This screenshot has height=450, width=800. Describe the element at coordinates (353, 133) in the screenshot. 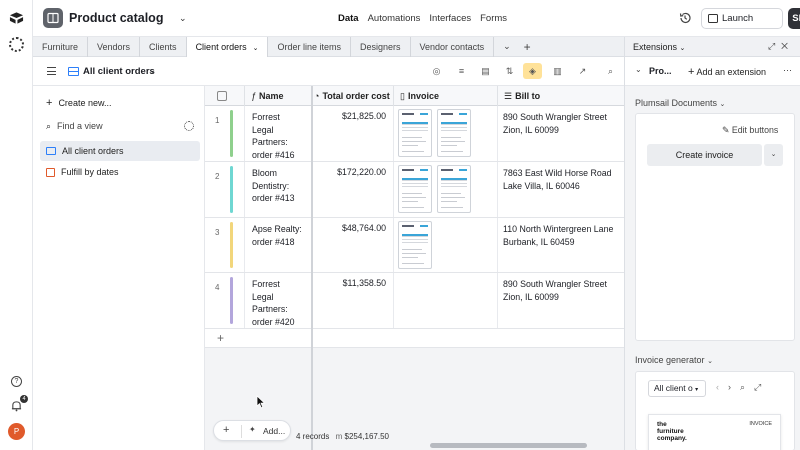

I see `total-cell: $21,825.00` at that location.